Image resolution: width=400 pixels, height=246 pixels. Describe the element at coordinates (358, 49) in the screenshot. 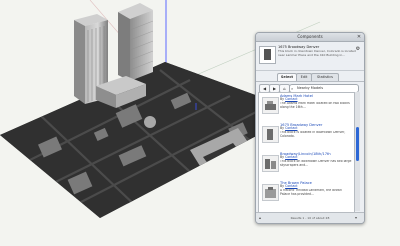

I see `settings-icon: ⚙` at that location.